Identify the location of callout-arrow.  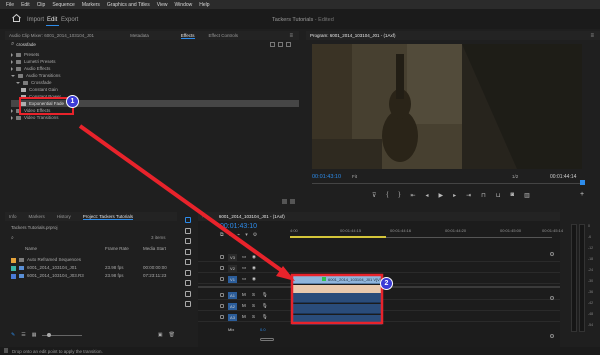
(182, 199).